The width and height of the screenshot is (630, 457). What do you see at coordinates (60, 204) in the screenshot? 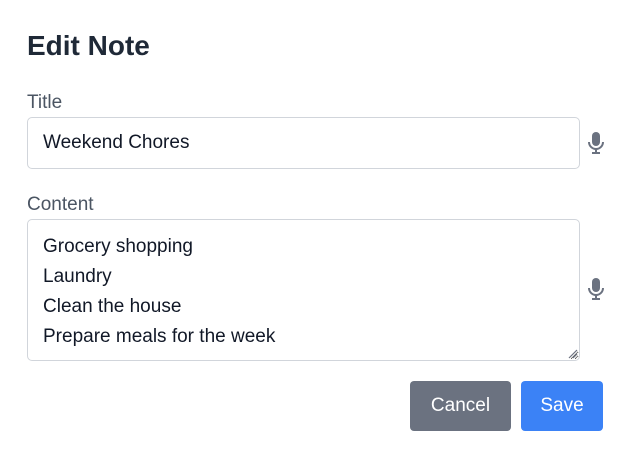
I see `content-label: Content` at bounding box center [60, 204].